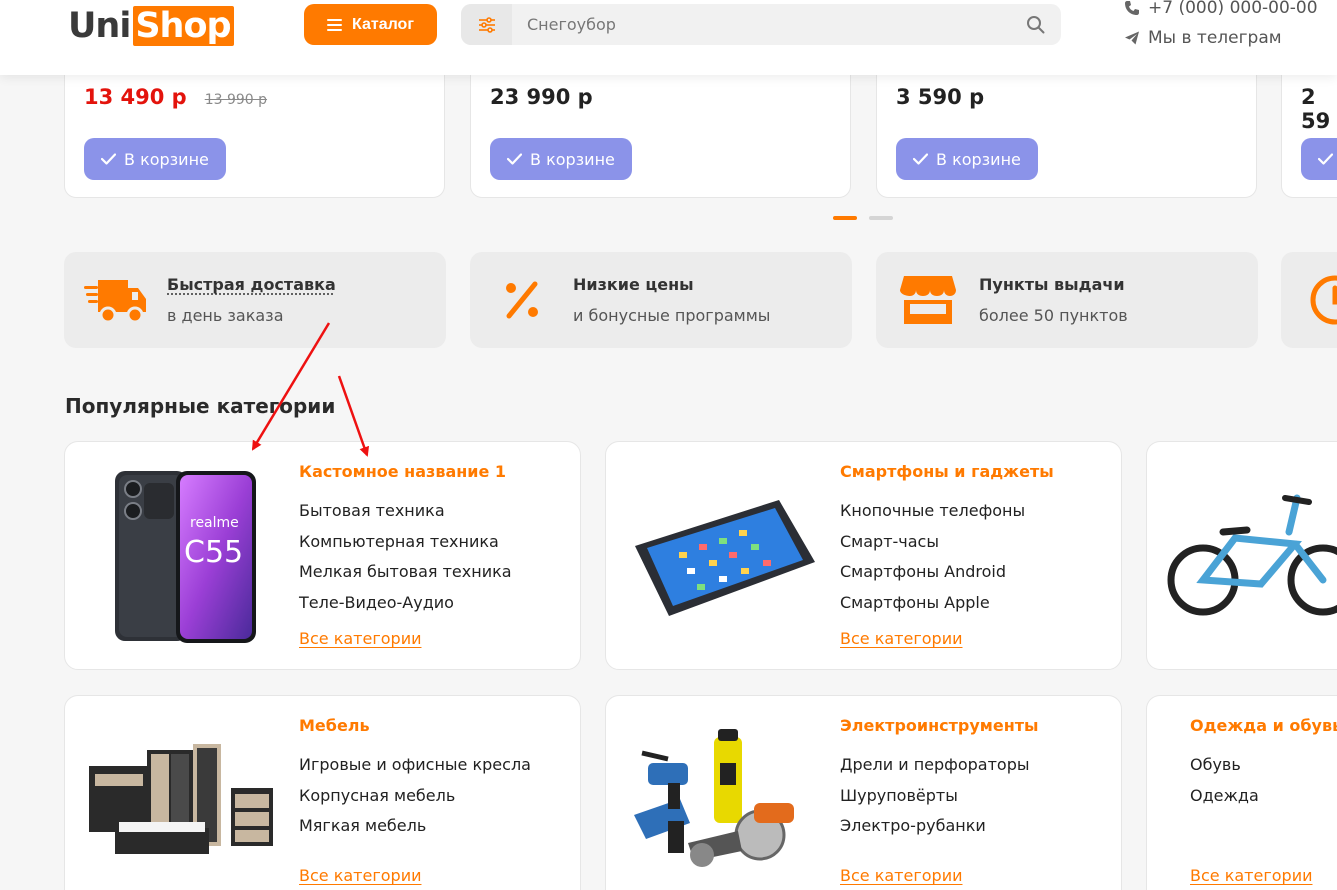 Image resolution: width=1337 pixels, height=890 pixels. Describe the element at coordinates (116, 300) in the screenshot. I see `truck-icon` at that location.